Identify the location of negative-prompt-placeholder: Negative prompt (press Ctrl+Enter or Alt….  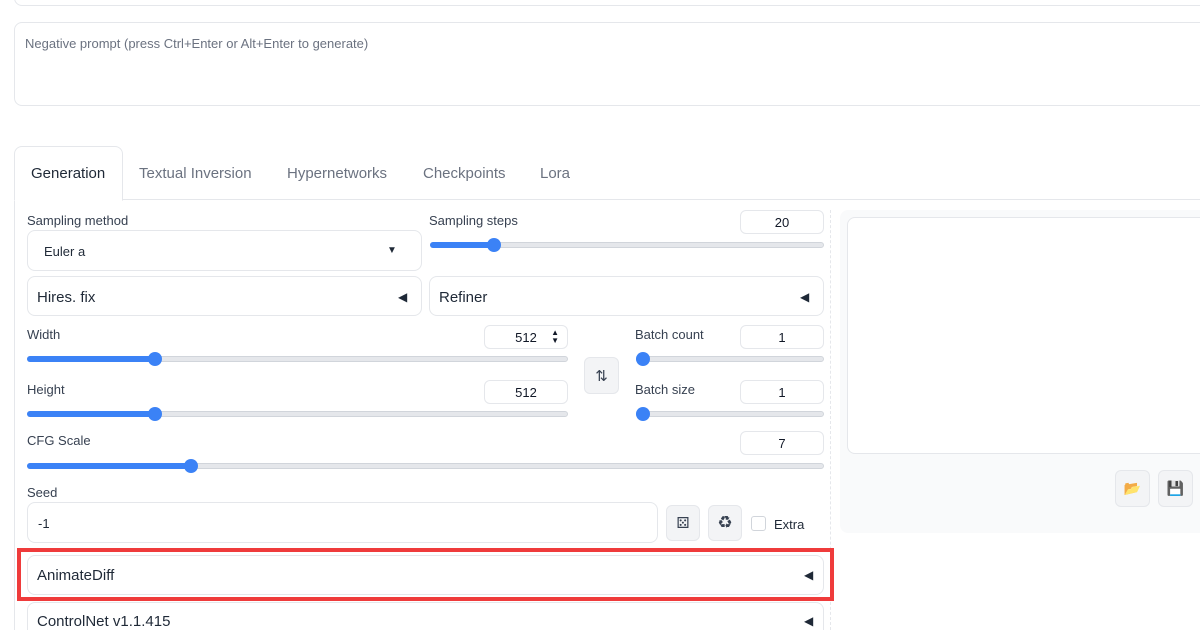
(197, 43).